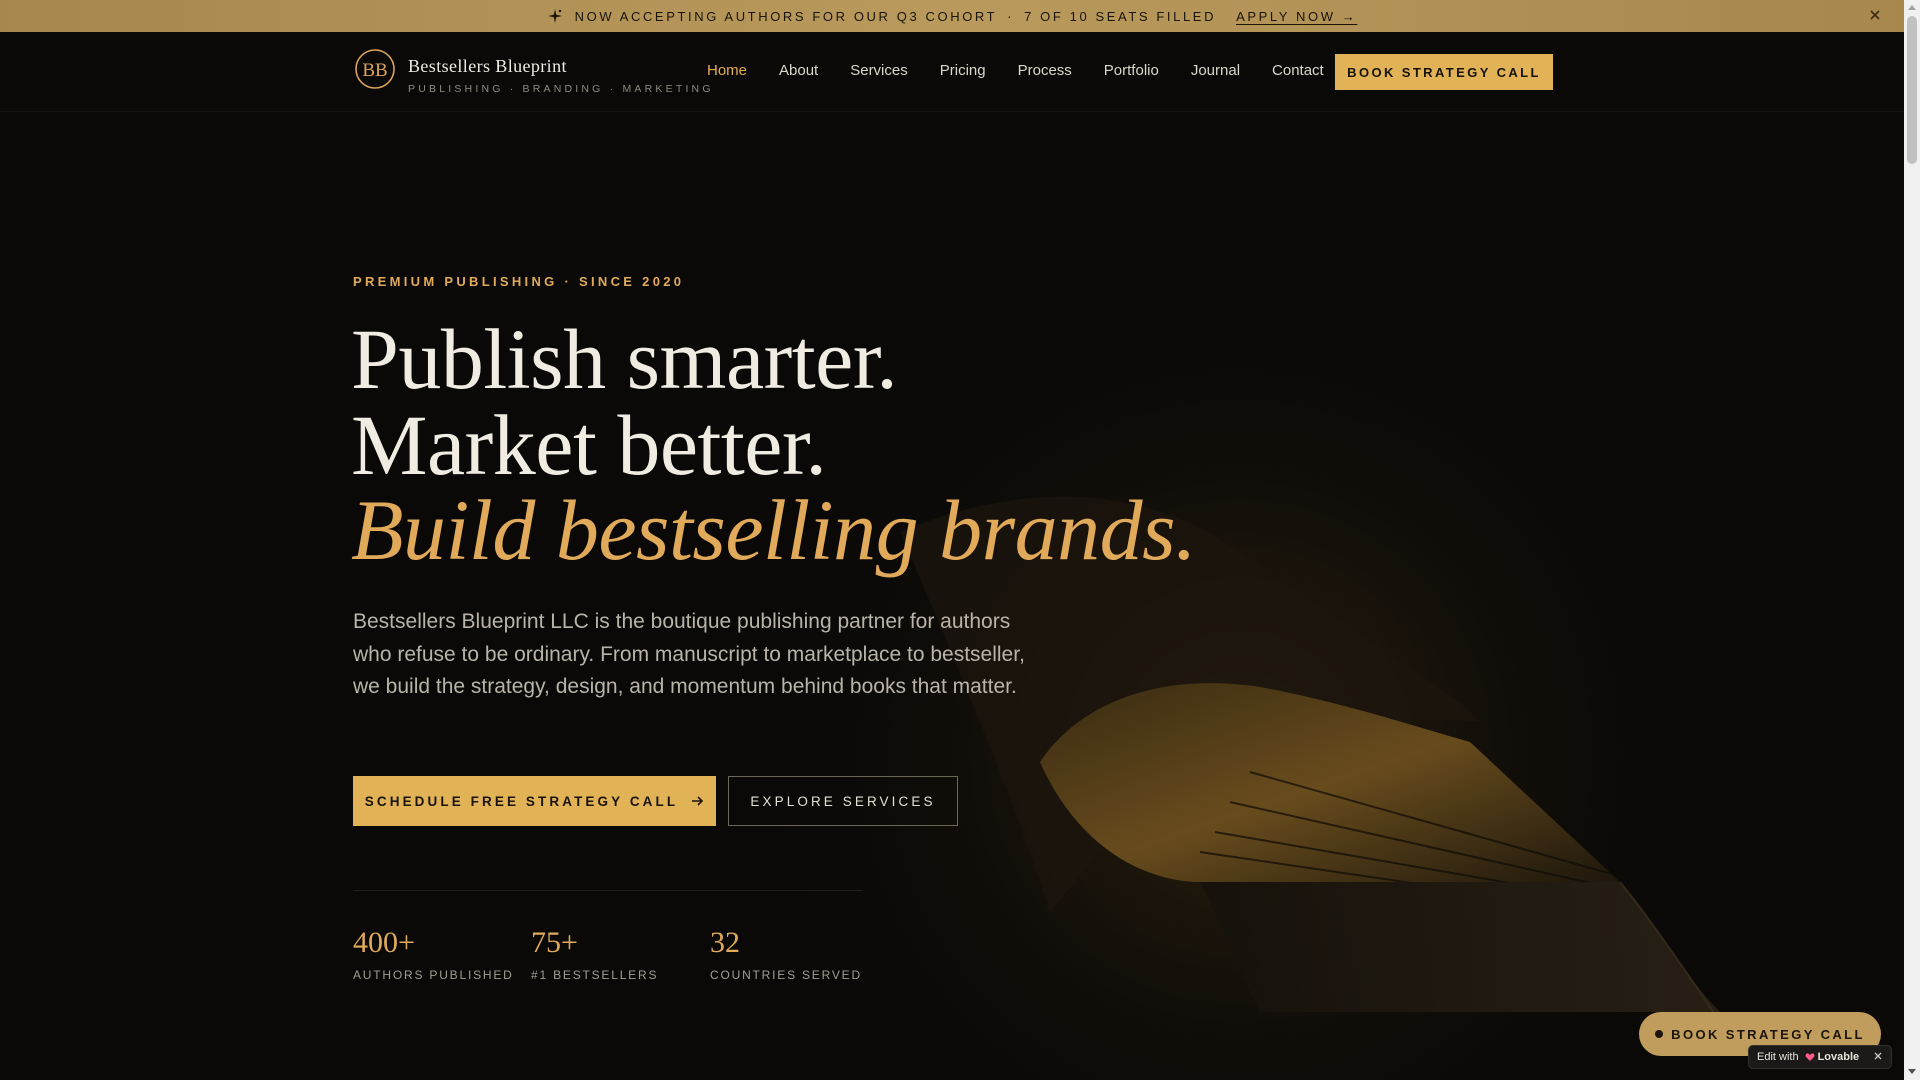 The image size is (1920, 1080). Describe the element at coordinates (1215, 70) in the screenshot. I see `nav-item-journal: Journal` at that location.